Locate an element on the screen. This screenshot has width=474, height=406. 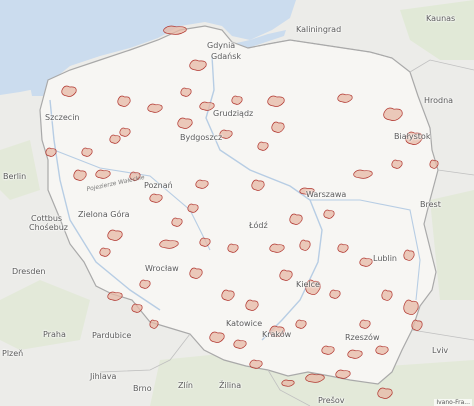
city-label: Poznań is located at coordinates (158, 185).